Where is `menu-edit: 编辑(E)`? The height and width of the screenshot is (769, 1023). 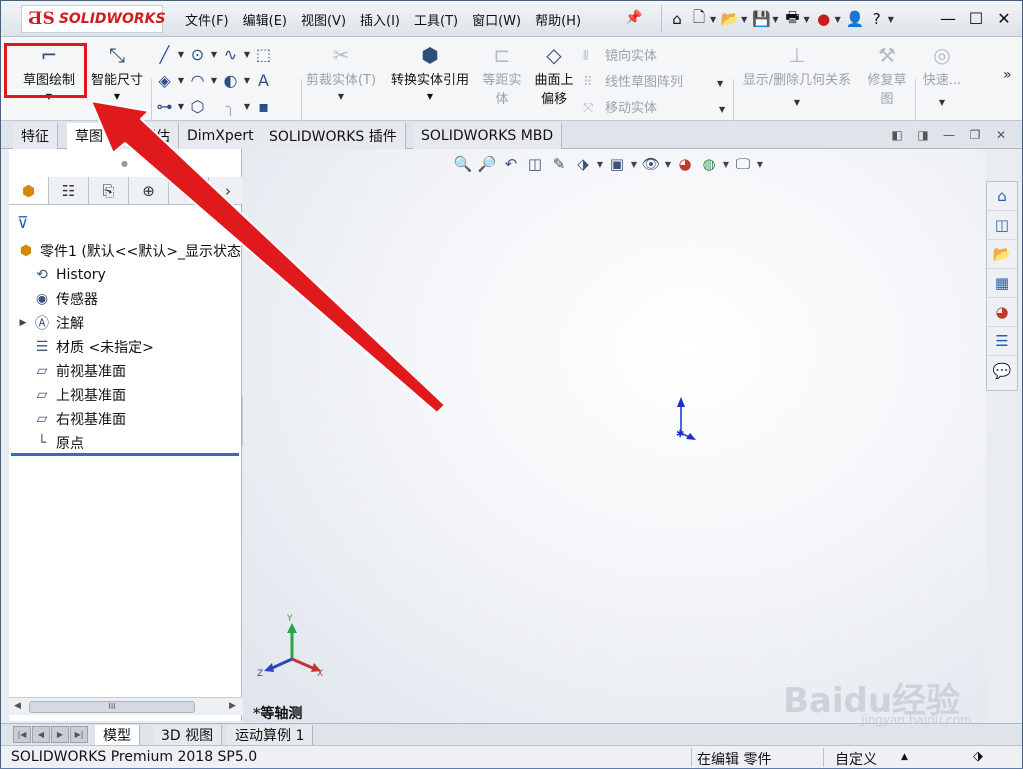
menu-edit: 编辑(E) is located at coordinates (265, 19).